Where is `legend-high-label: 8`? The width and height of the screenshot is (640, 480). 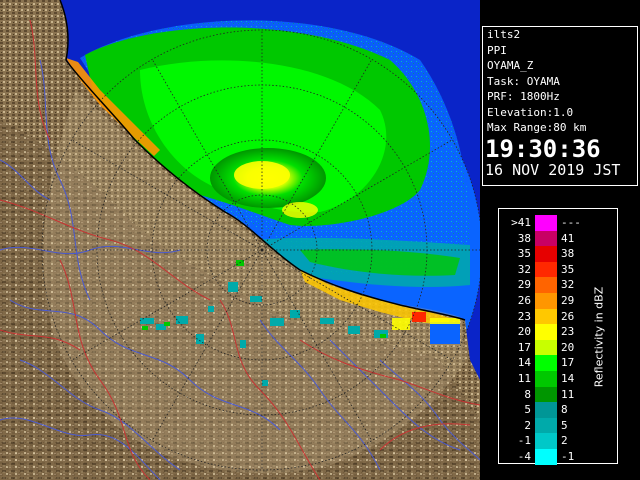
legend-high-label: 8 is located at coordinates (564, 410).